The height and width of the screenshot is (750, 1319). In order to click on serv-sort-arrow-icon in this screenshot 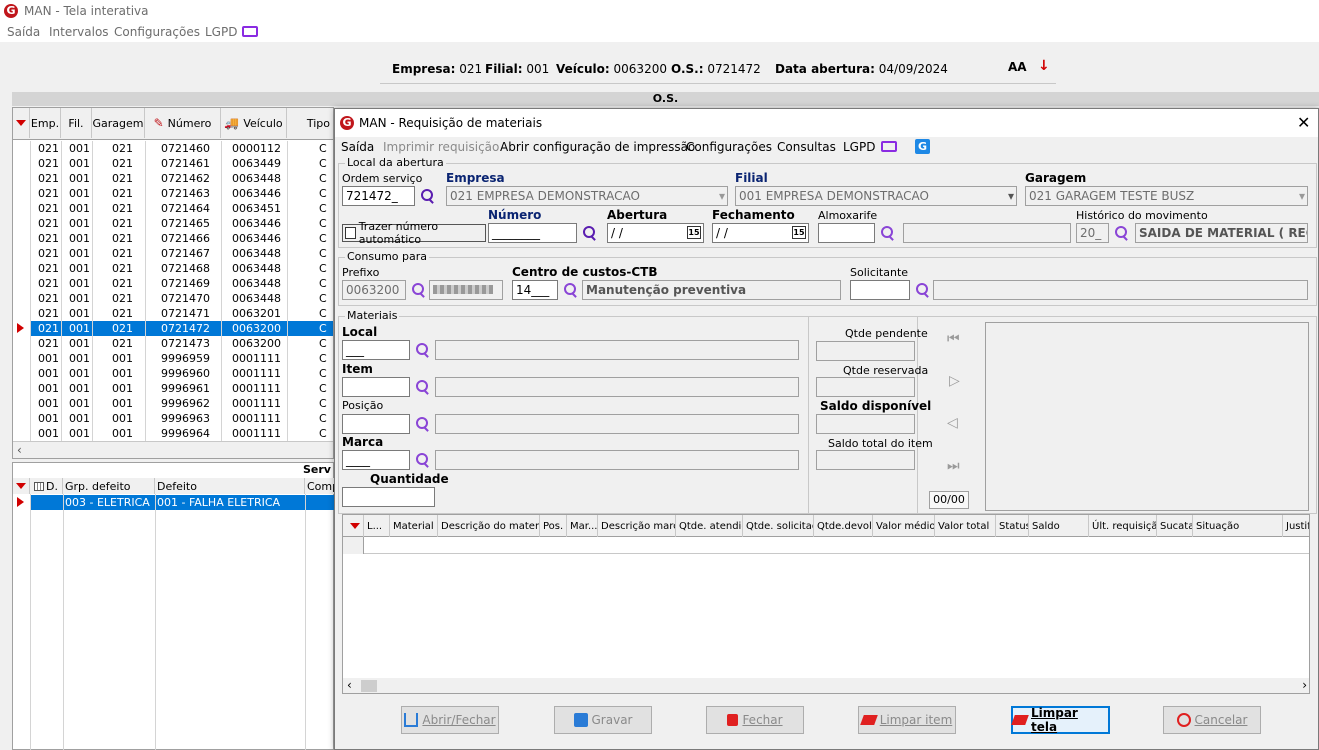, I will do `click(21, 486)`.